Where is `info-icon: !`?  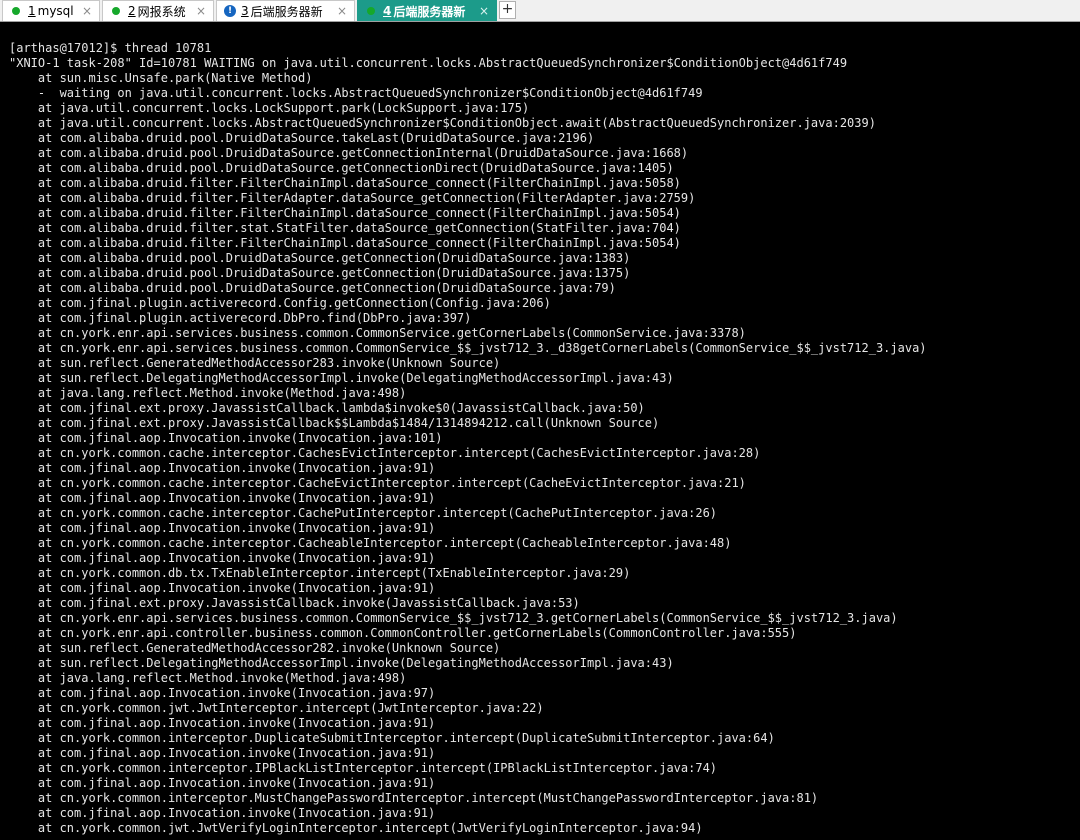
info-icon: ! is located at coordinates (230, 11).